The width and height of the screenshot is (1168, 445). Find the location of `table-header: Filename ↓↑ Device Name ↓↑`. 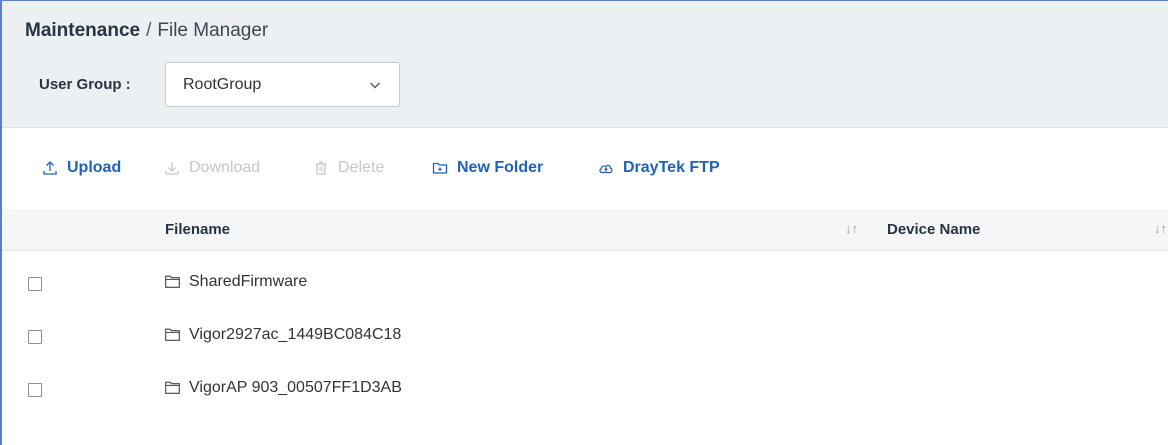

table-header: Filename ↓↑ Device Name ↓↑ is located at coordinates (585, 230).